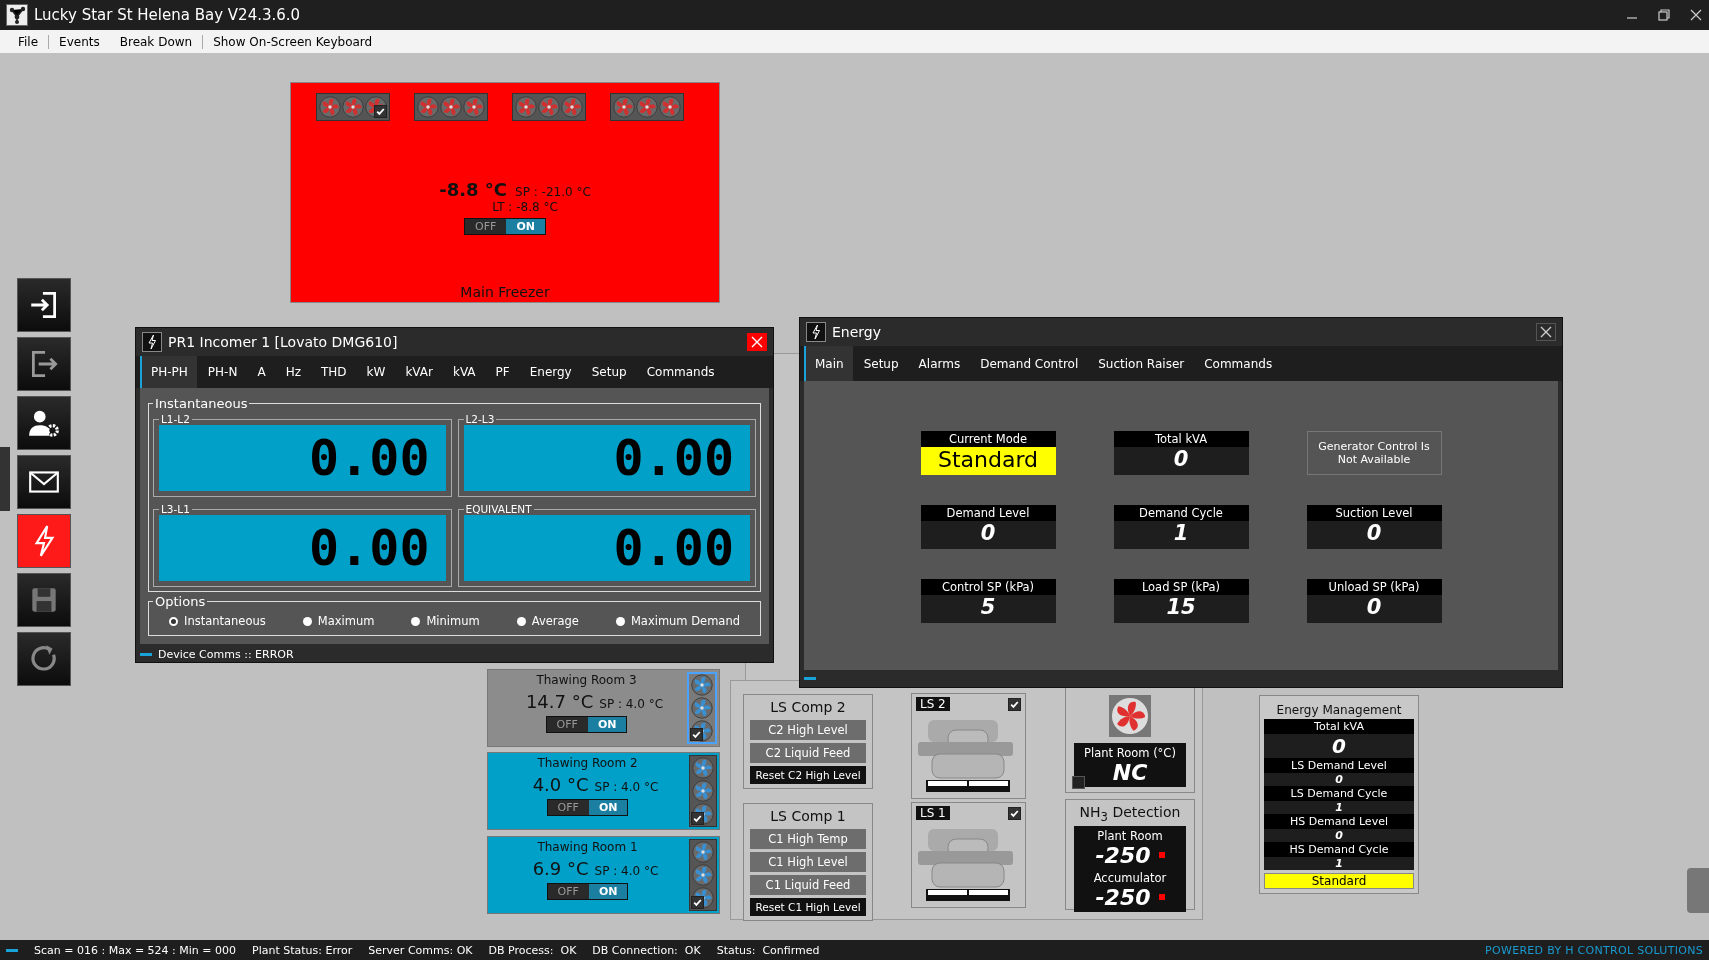 The image size is (1709, 960). I want to click on temperature-value: -8.8 °C, so click(473, 189).